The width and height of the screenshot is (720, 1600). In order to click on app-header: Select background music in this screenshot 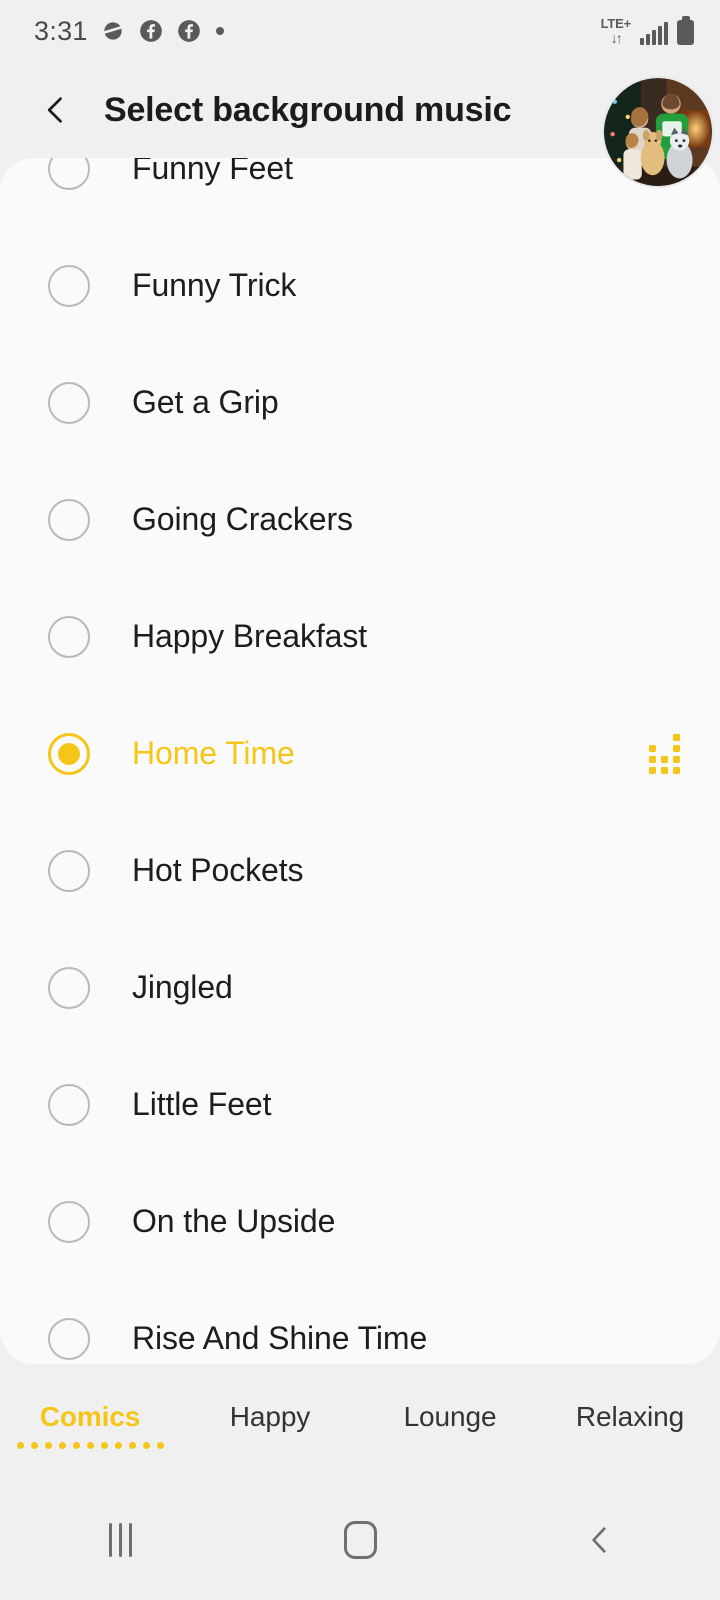, I will do `click(360, 125)`.